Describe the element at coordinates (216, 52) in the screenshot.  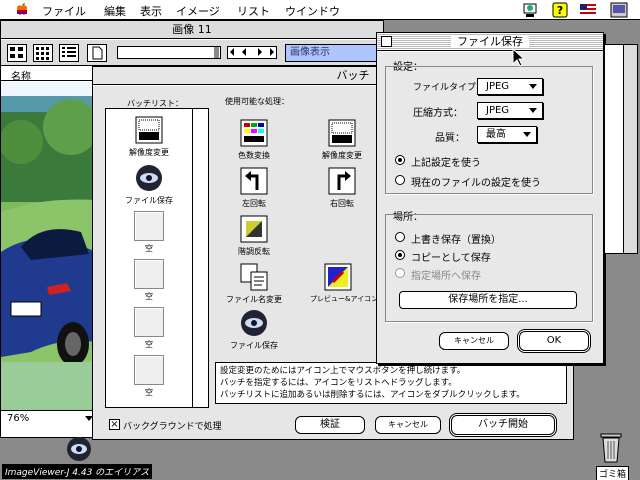
I see `zoom-slider-thumb` at that location.